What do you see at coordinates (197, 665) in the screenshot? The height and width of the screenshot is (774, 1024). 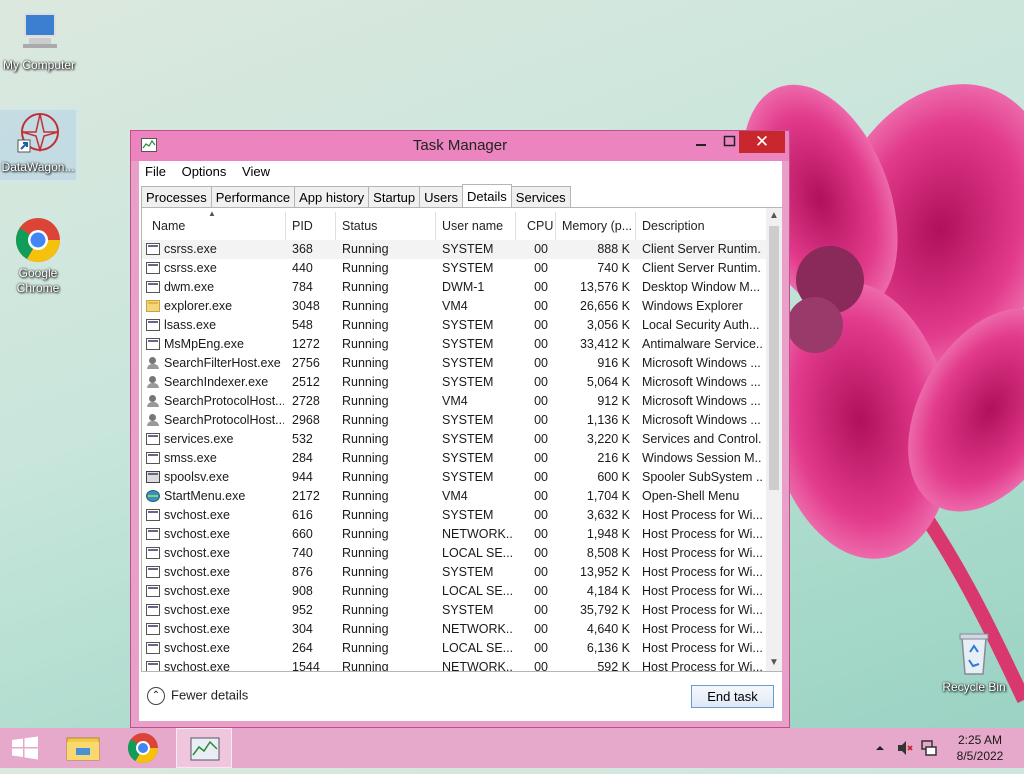 I see `cell-name: svchost.exe` at bounding box center [197, 665].